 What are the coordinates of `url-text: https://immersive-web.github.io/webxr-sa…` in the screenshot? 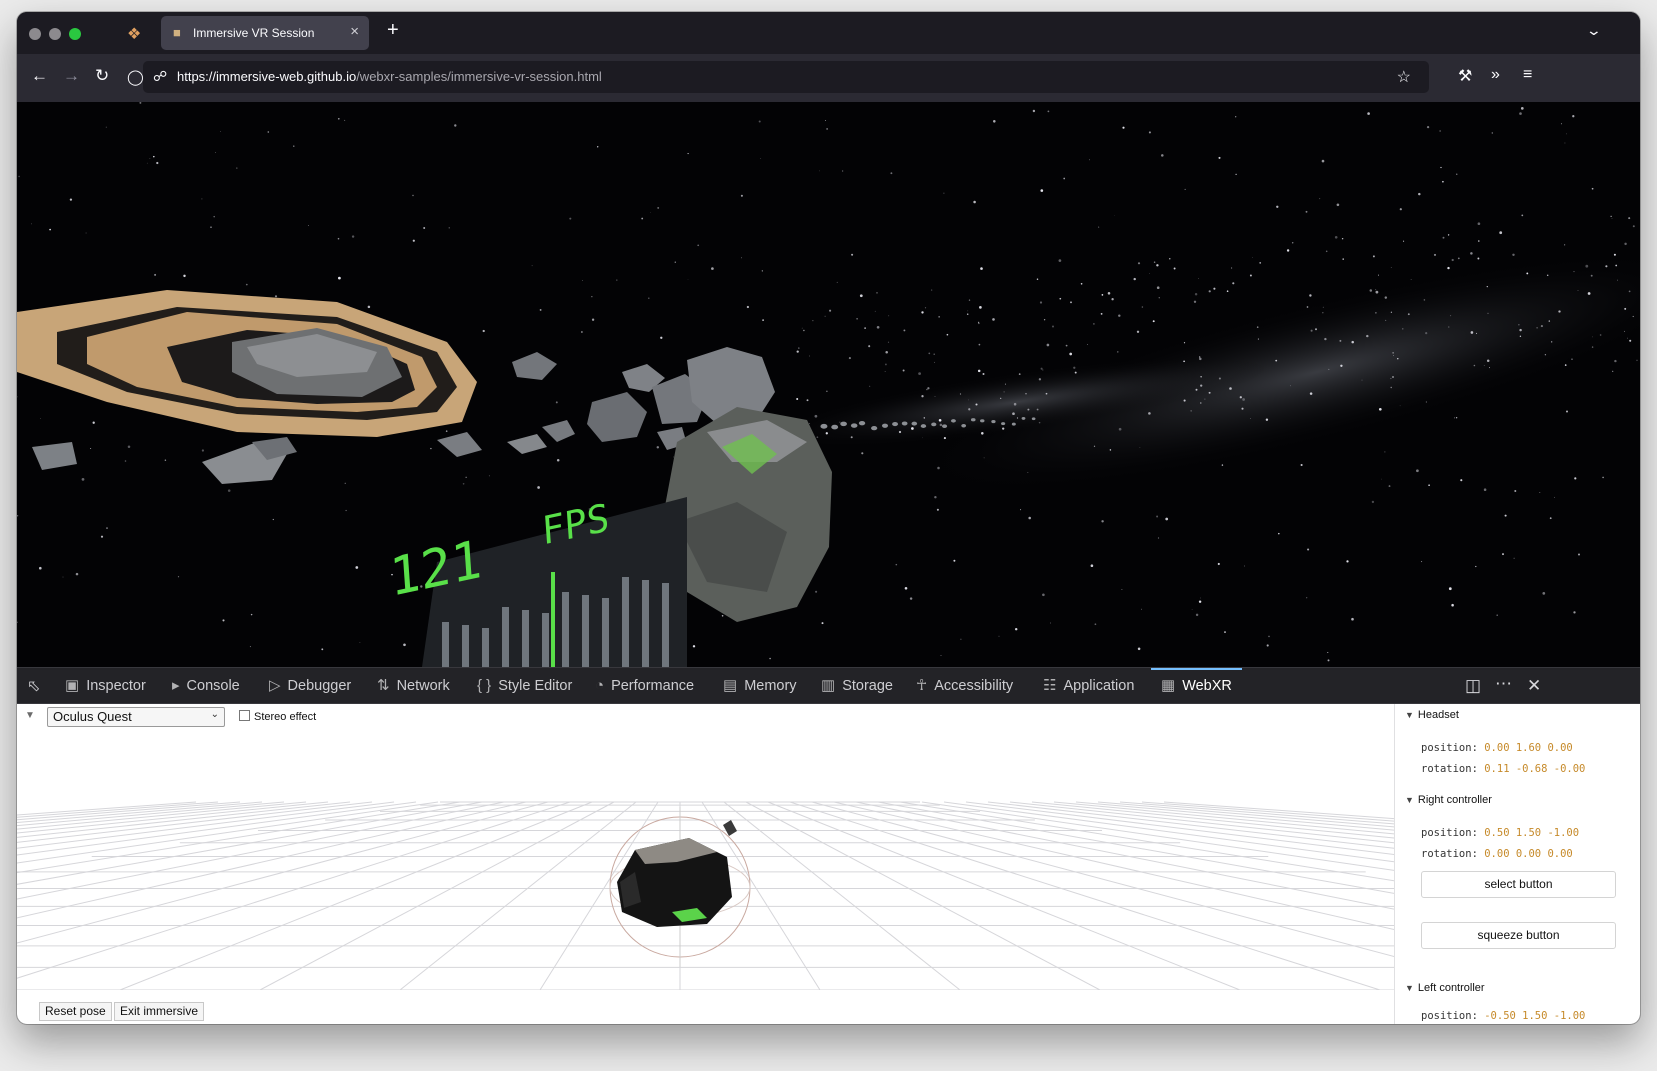 It's located at (389, 76).